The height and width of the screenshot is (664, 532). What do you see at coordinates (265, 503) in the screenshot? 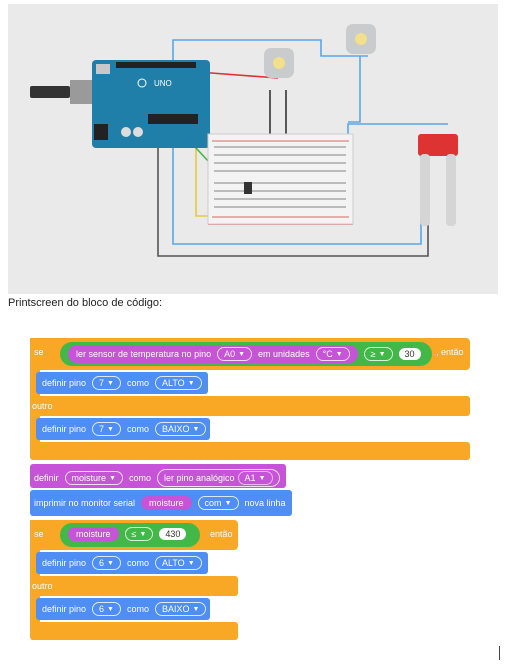
I see `newline-label: nova linha` at bounding box center [265, 503].